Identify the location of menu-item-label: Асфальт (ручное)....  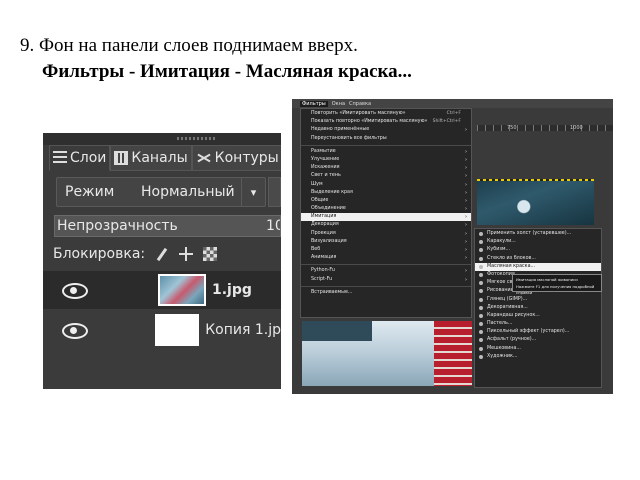
(512, 340).